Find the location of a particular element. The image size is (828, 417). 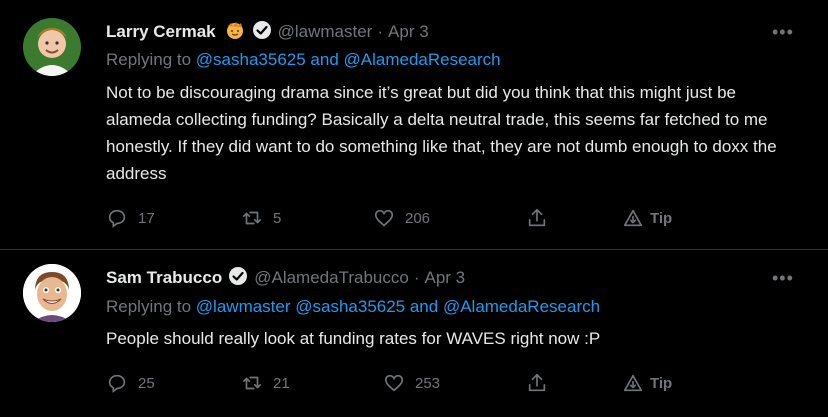

tweet-header: Larry Cermak @lawmaster · Apr 3 is located at coordinates (267, 32).